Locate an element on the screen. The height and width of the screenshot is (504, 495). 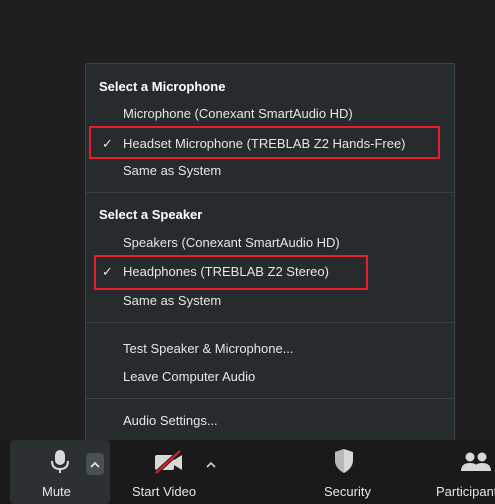
microphone-option-same-as-system: Same as System is located at coordinates (270, 171).